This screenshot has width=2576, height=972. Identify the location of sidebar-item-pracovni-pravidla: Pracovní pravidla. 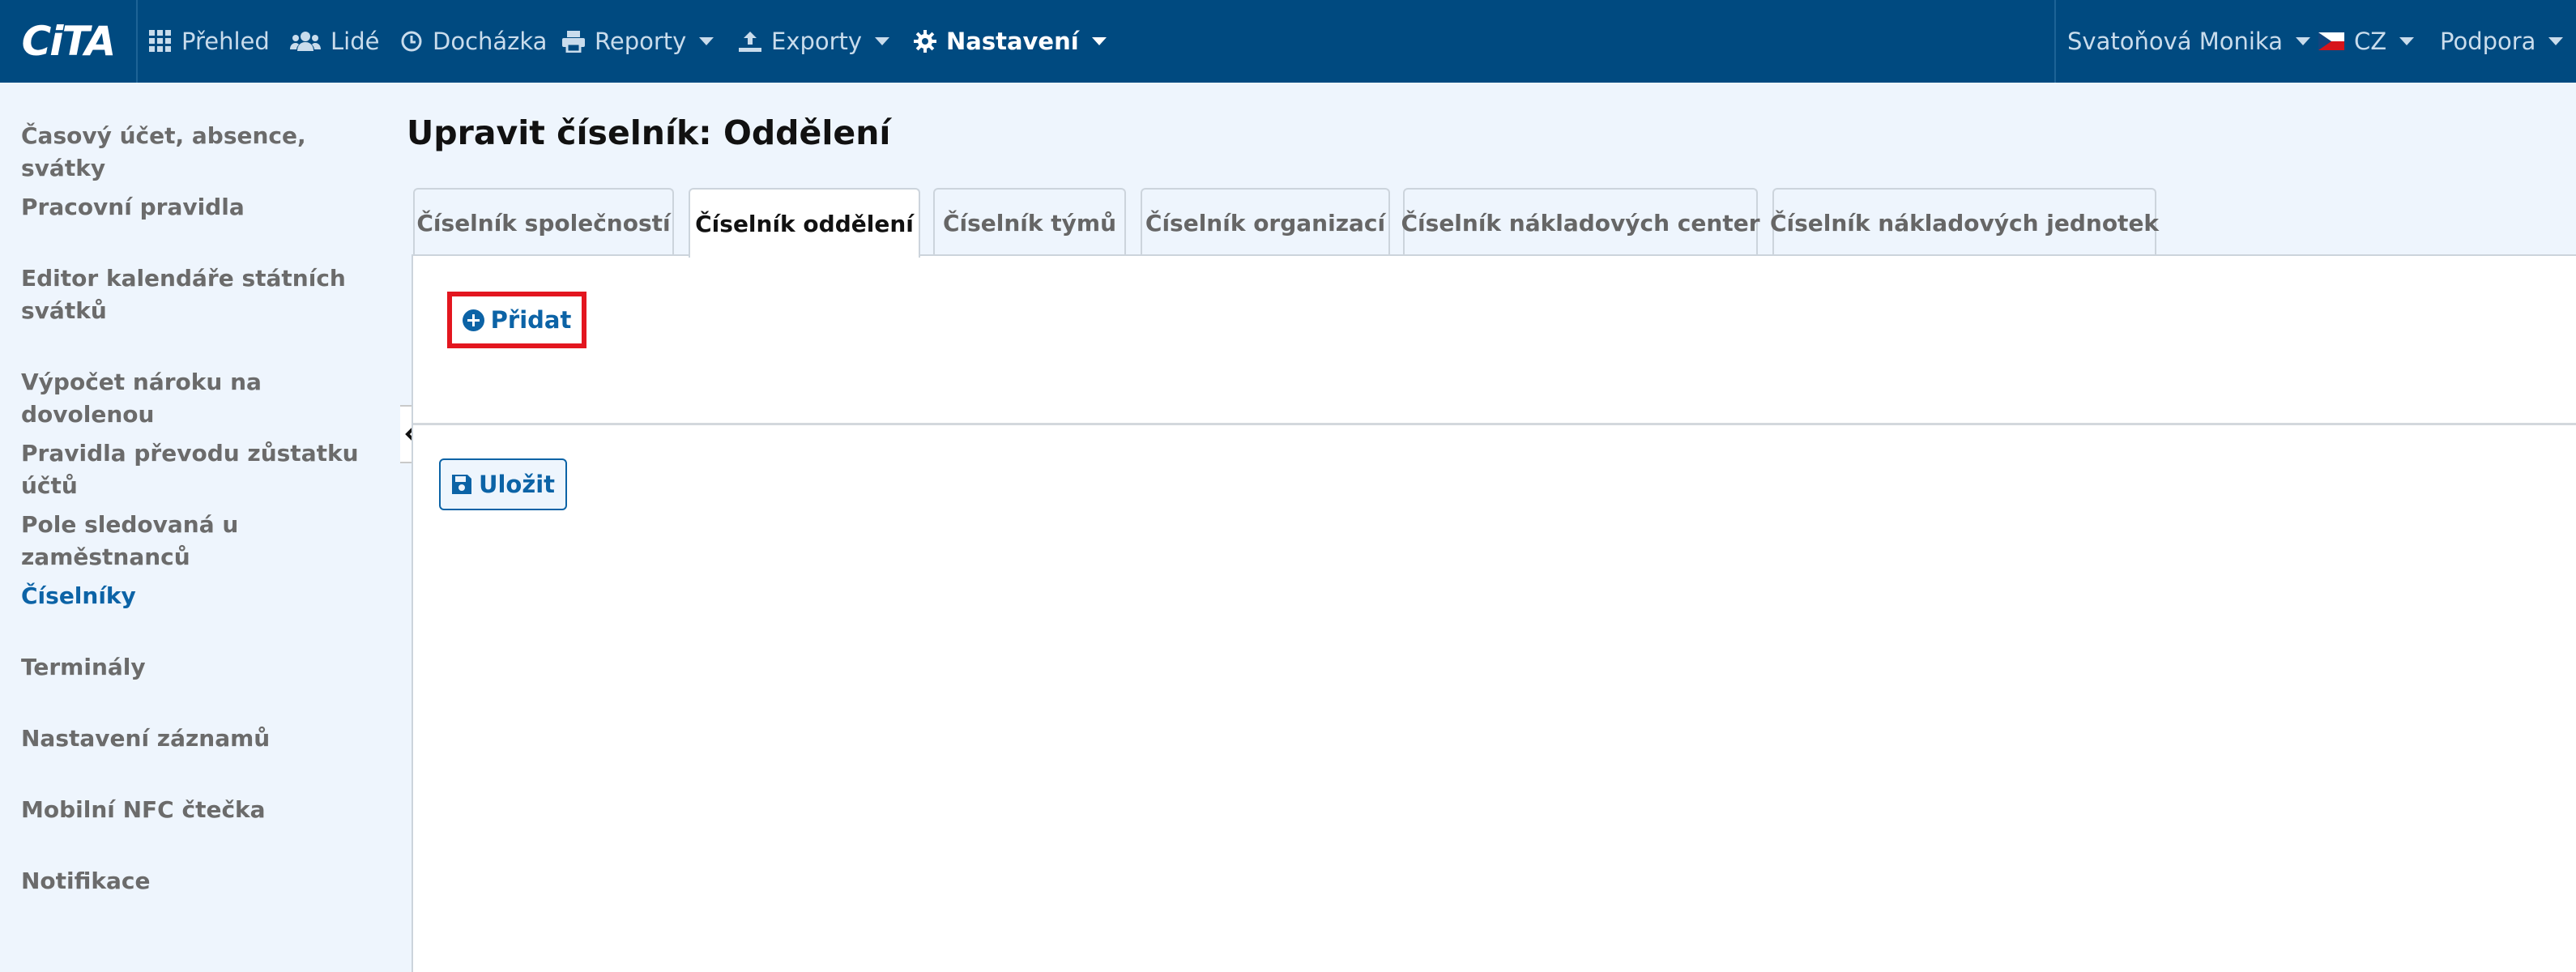
(203, 207).